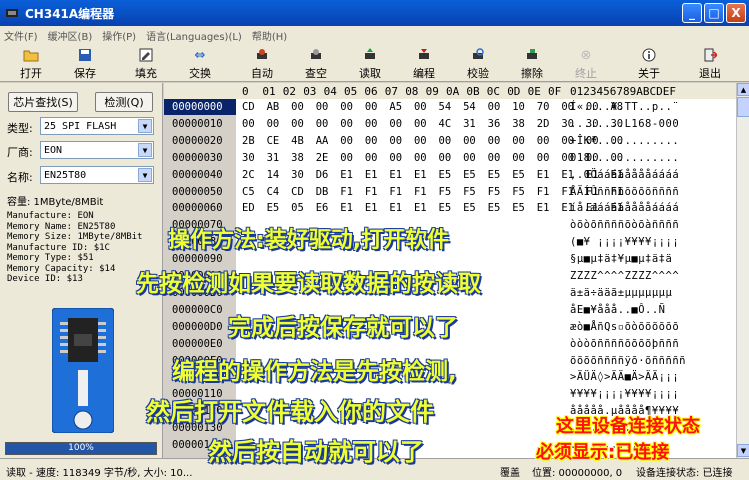 This screenshot has height=480, width=749. Describe the element at coordinates (351, 91) in the screenshot. I see `hex-column-header: 05` at that location.